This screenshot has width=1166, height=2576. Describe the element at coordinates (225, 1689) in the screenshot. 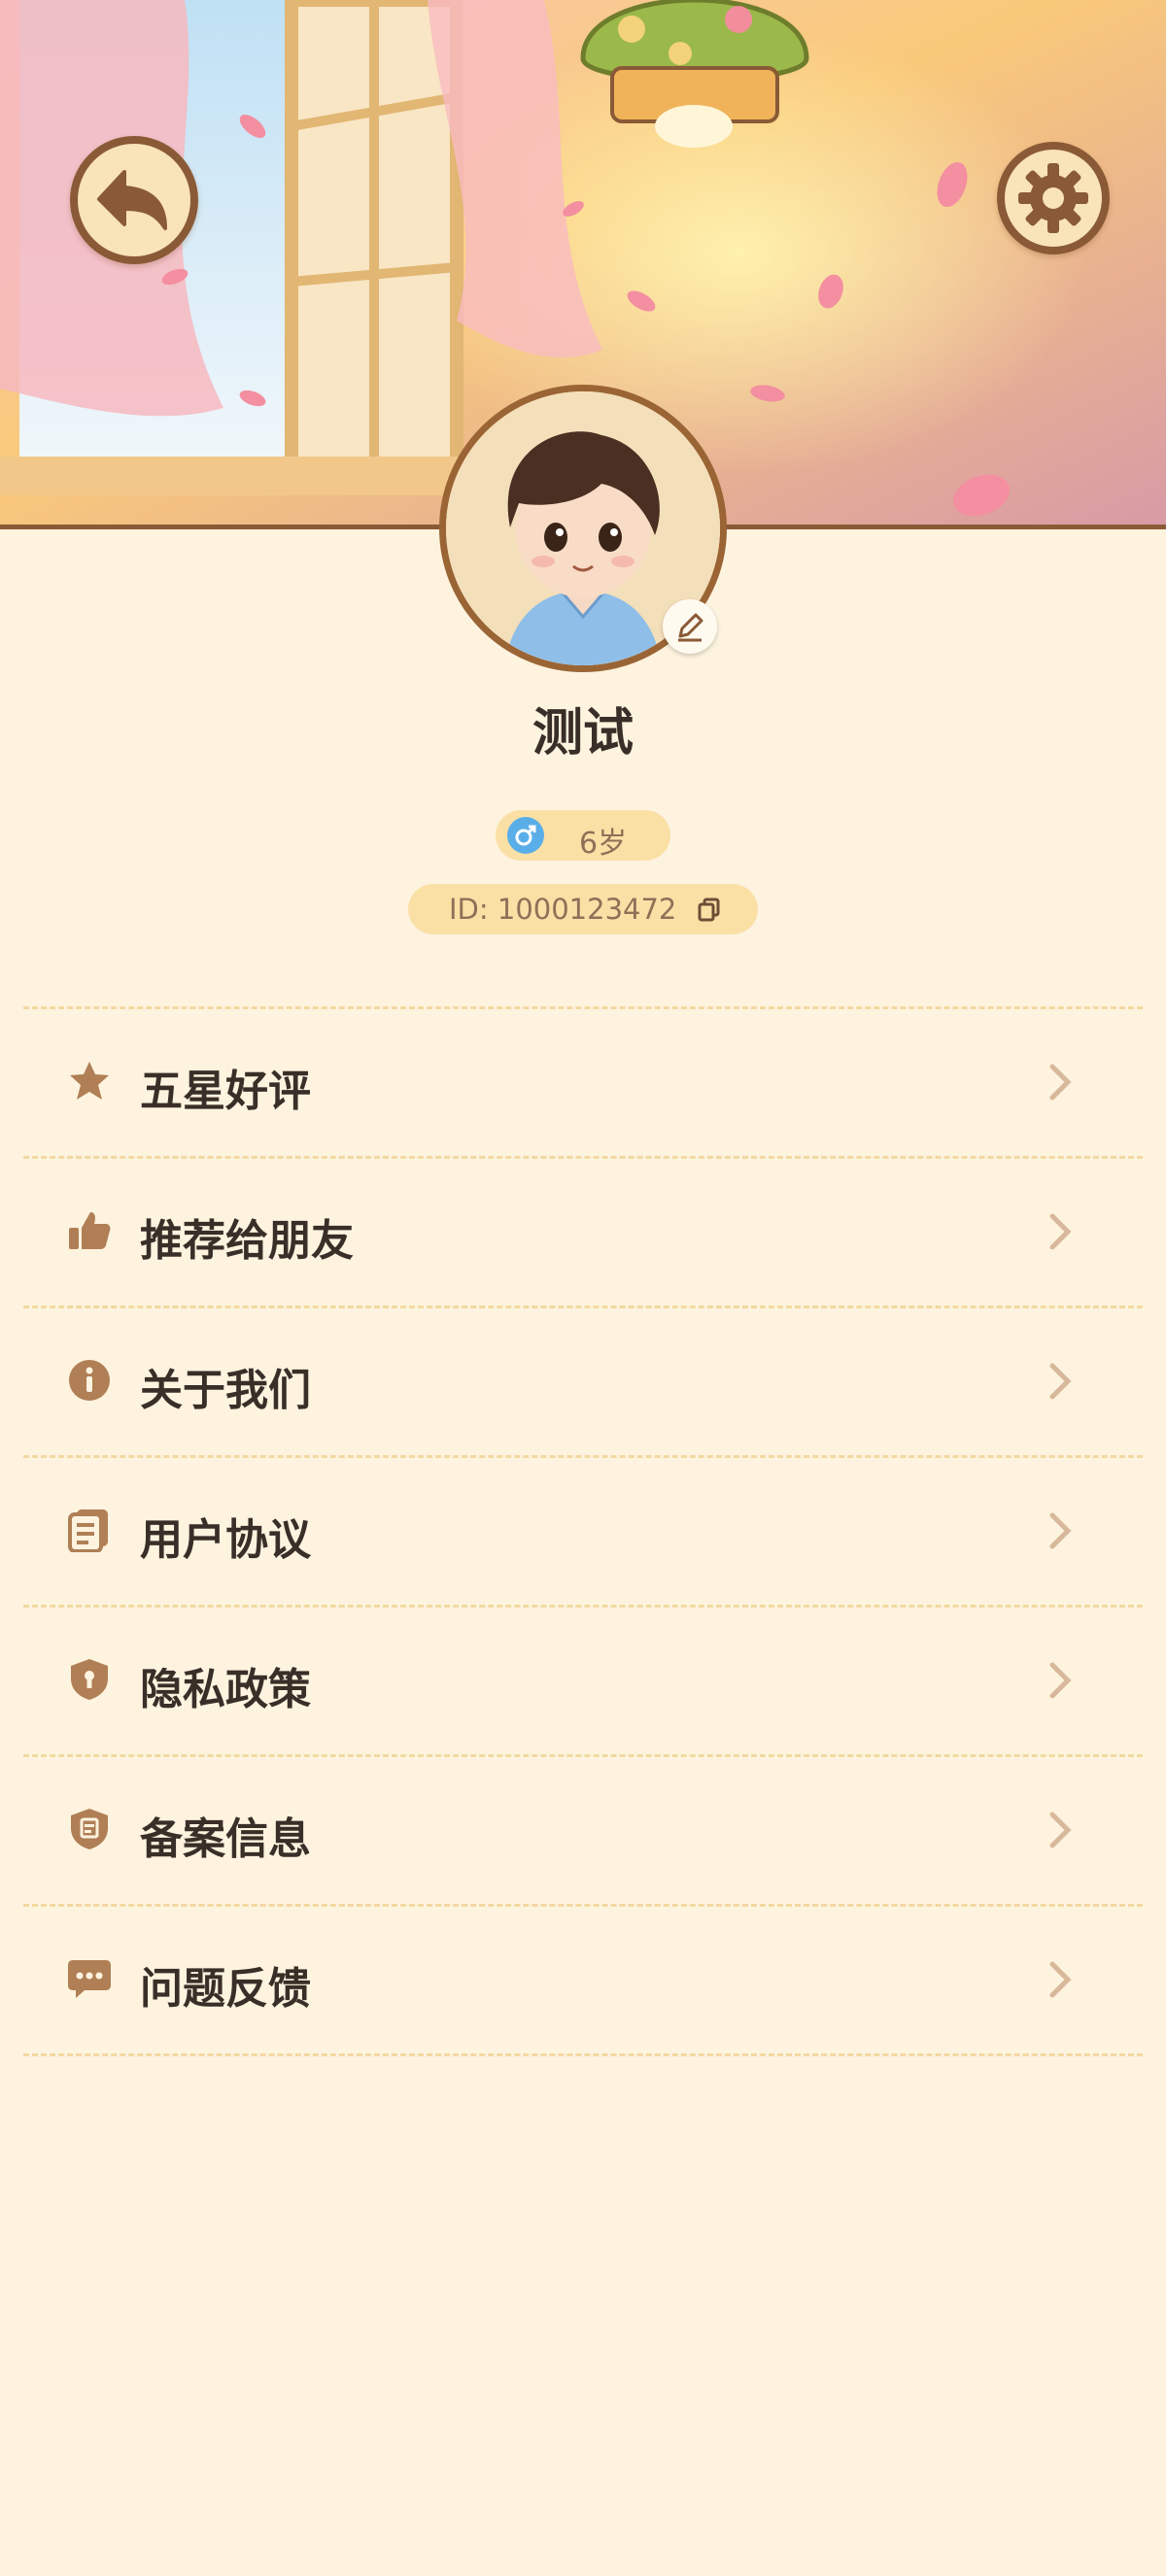

I see `menu-label: 隐私政策` at that location.